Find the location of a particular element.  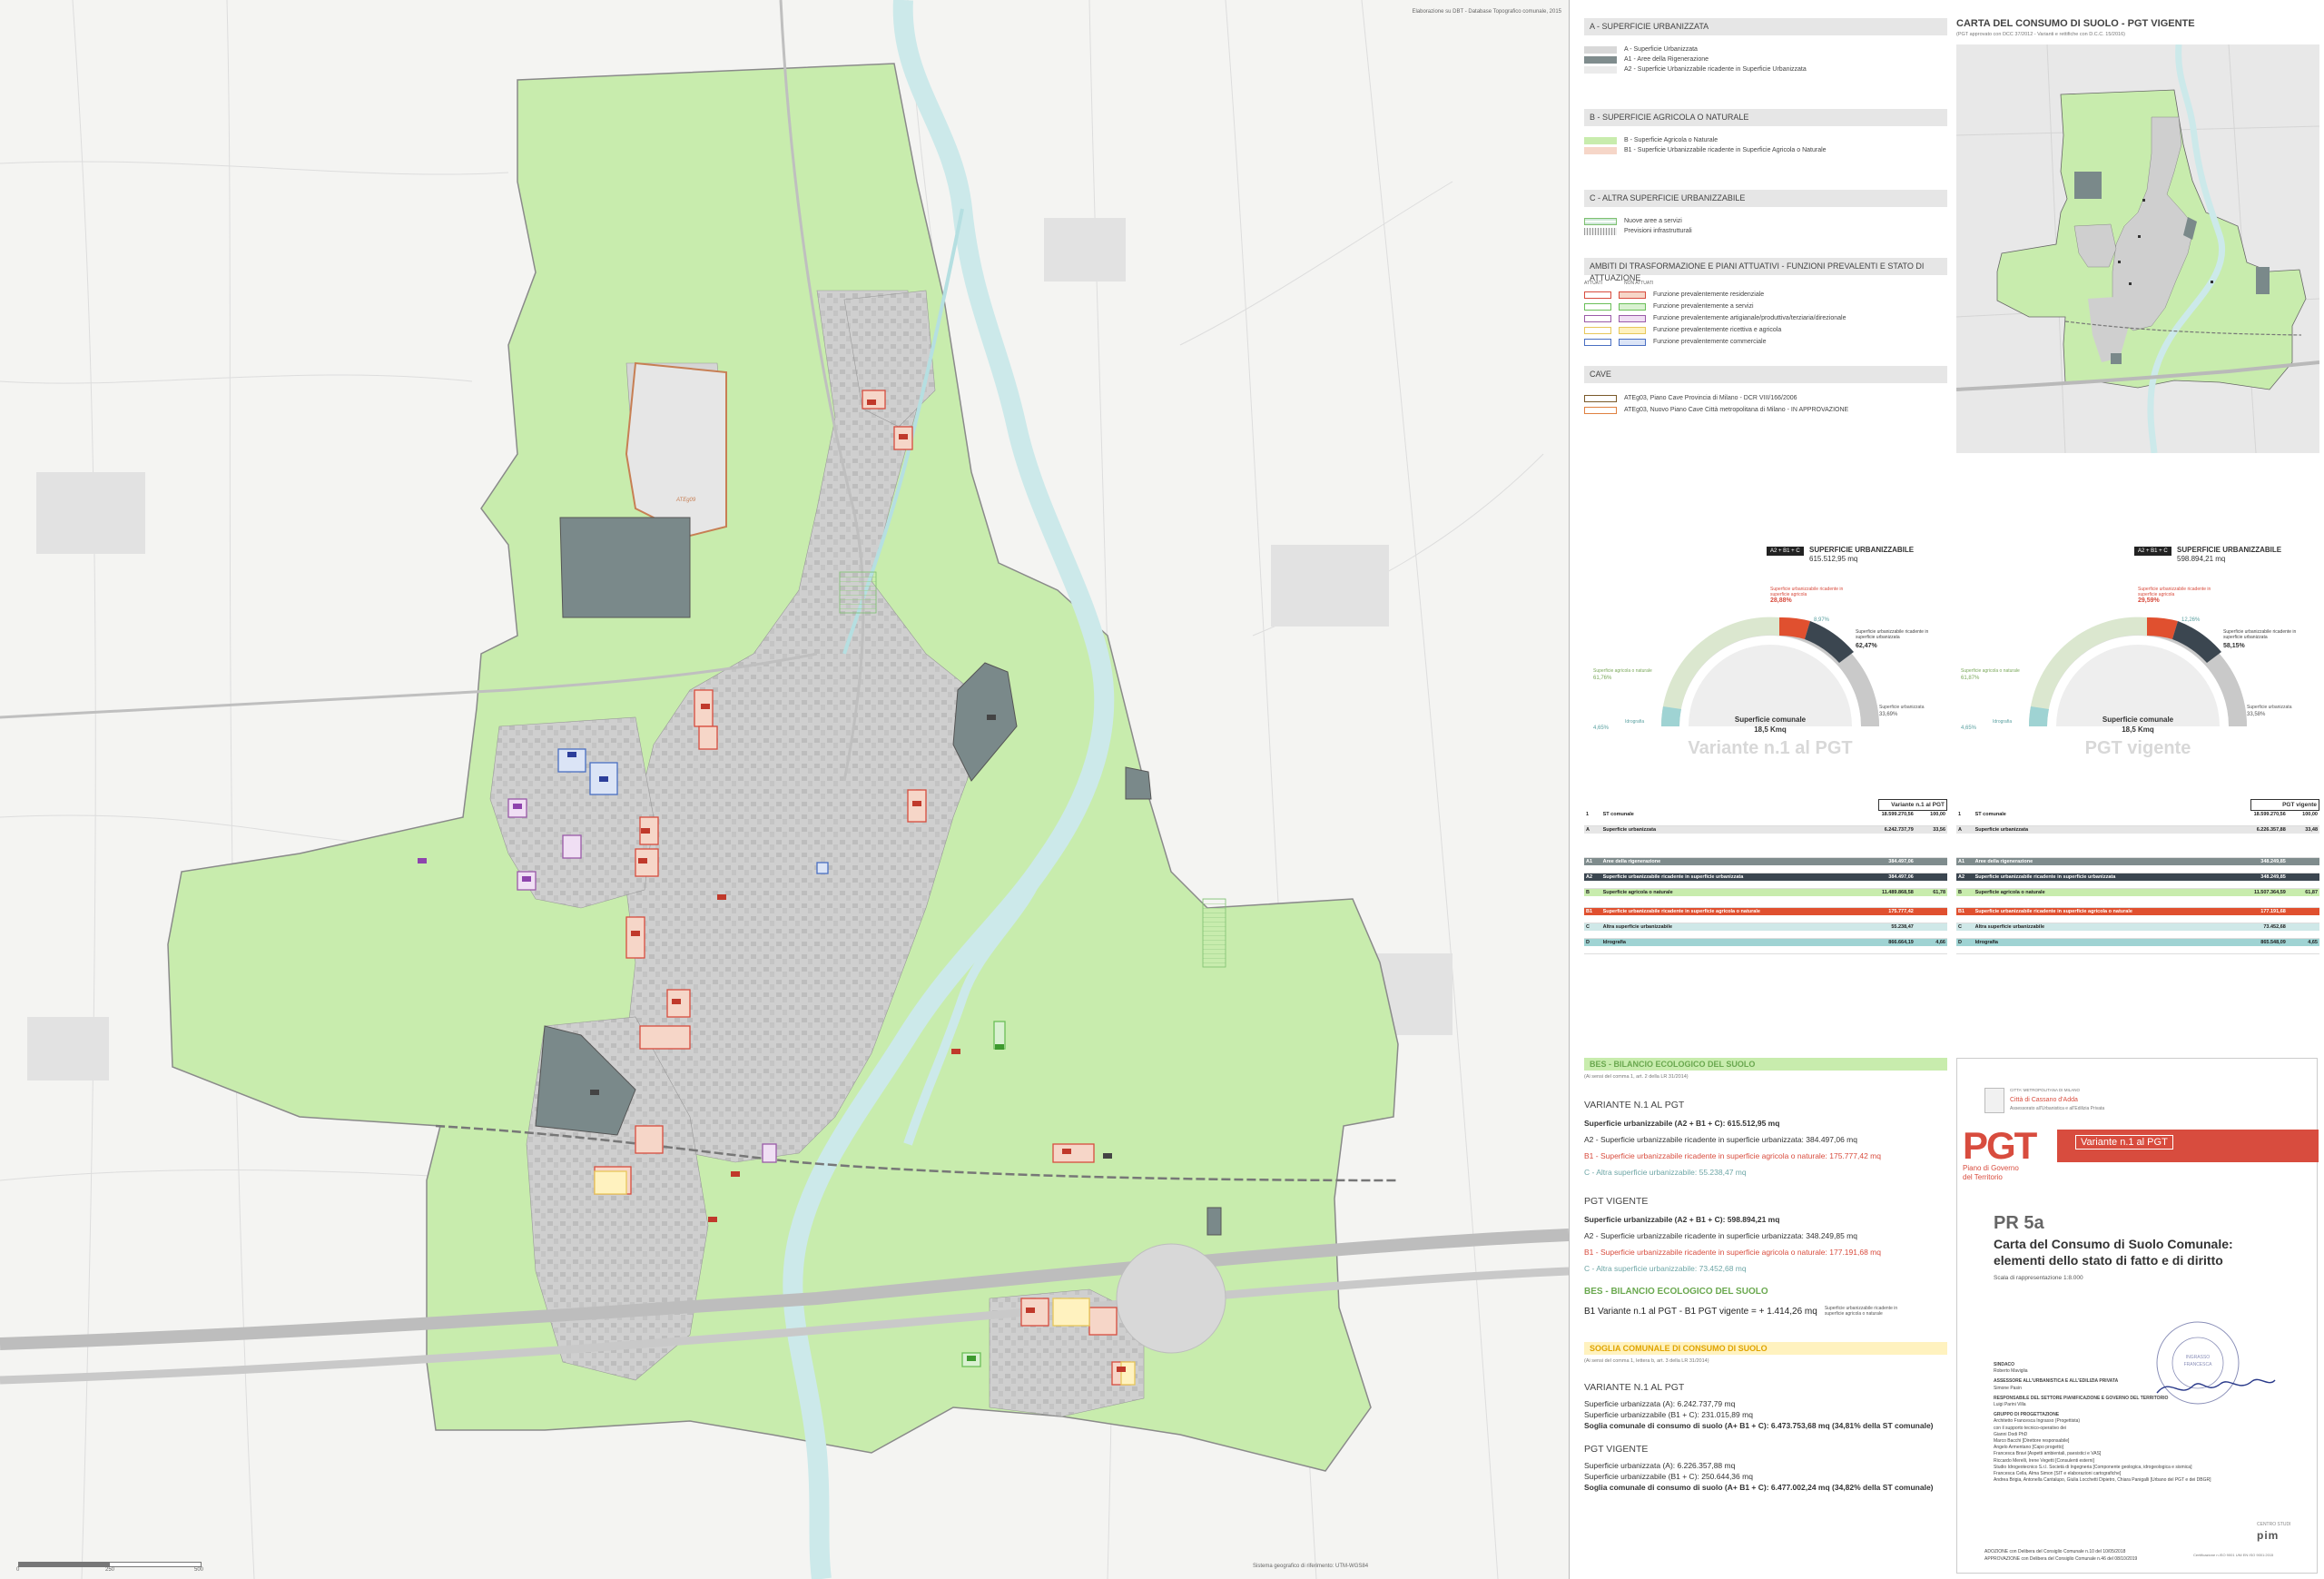

legend-section-b-title: B - SUPERFICIE AGRICOLA O NATURALE is located at coordinates (1765, 117).